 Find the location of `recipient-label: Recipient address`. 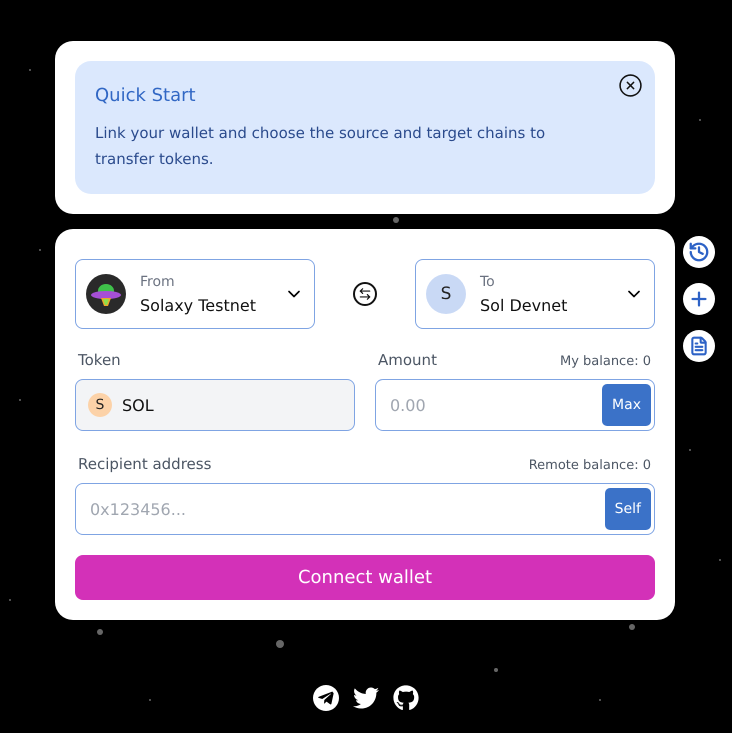

recipient-label: Recipient address is located at coordinates (145, 464).